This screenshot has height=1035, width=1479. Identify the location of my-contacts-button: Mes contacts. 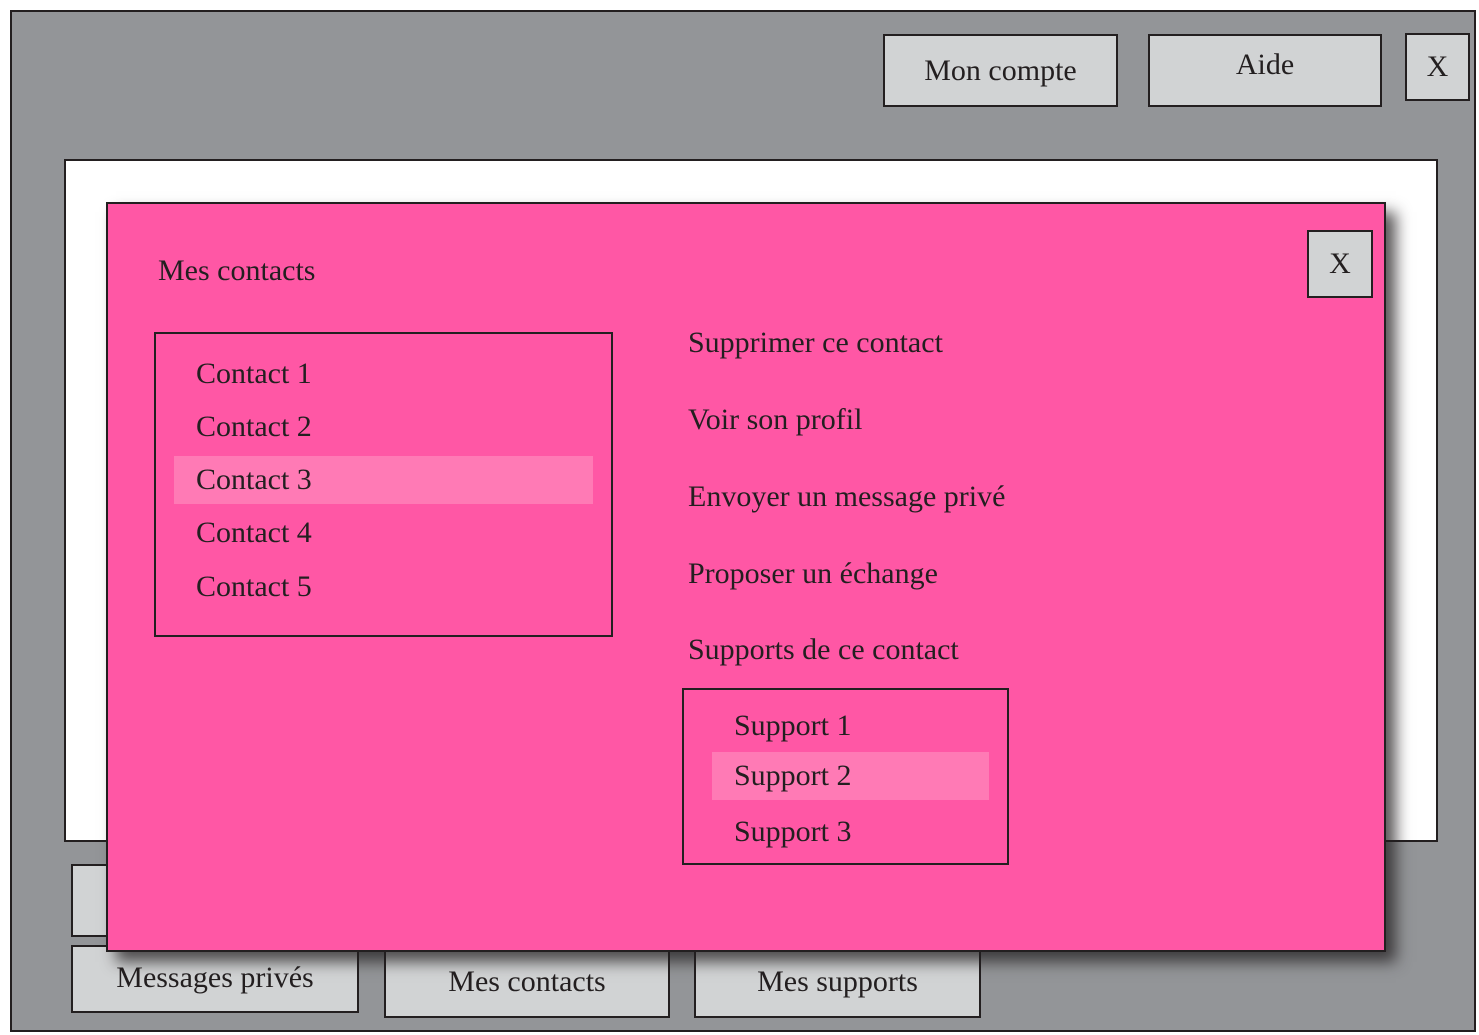
(527, 981).